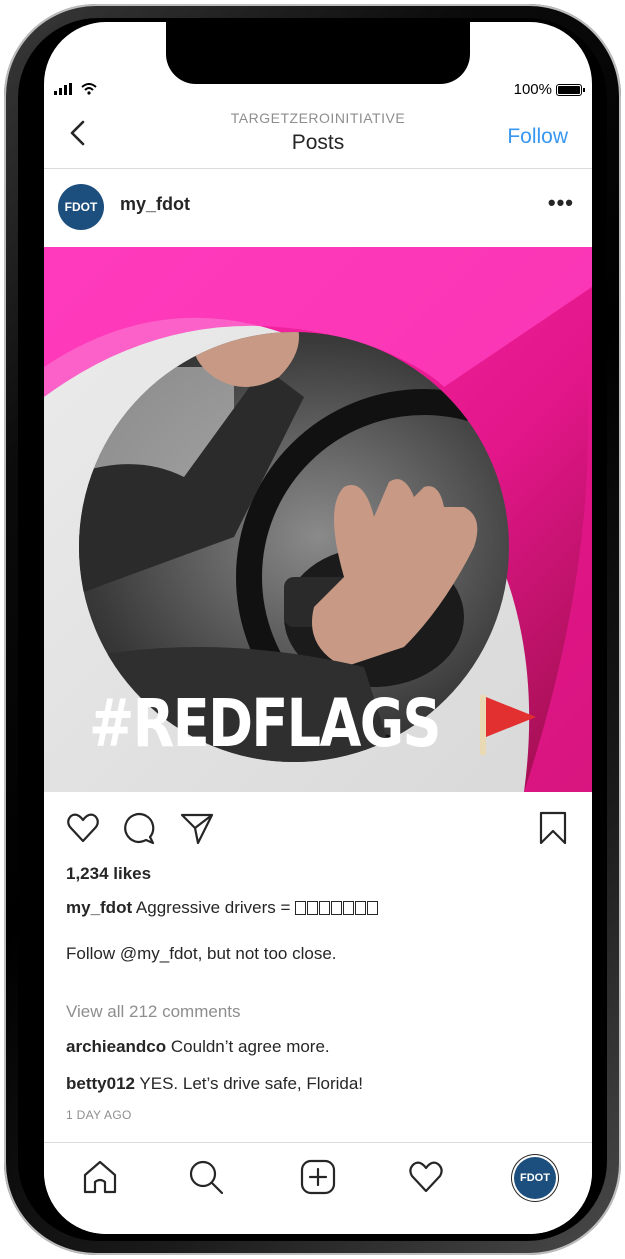 The image size is (625, 1259). I want to click on bottom-nav: FDOT, so click(318, 1188).